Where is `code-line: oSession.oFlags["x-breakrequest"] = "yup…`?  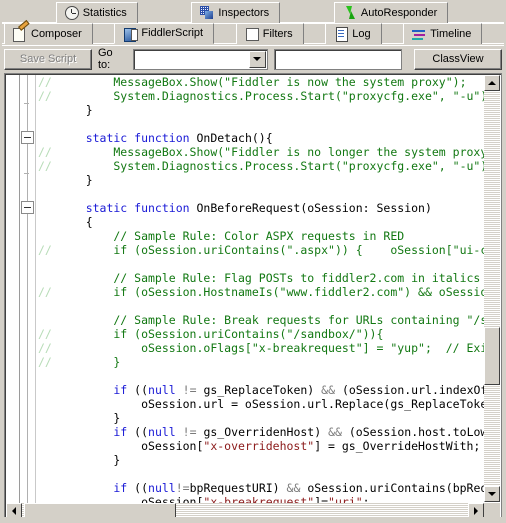
code-line: oSession.oFlags["x-breakrequest"] = "yup… is located at coordinates (279, 348).